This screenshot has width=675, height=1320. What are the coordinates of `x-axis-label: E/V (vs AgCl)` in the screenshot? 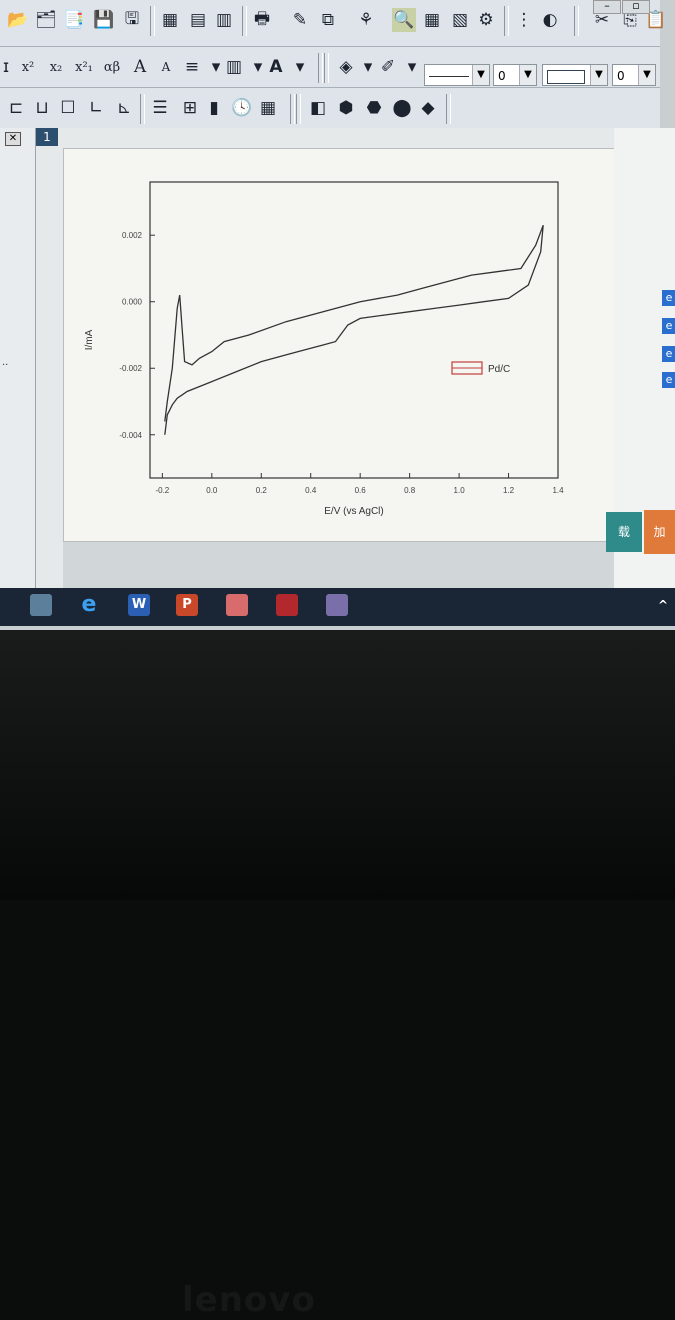 It's located at (353, 511).